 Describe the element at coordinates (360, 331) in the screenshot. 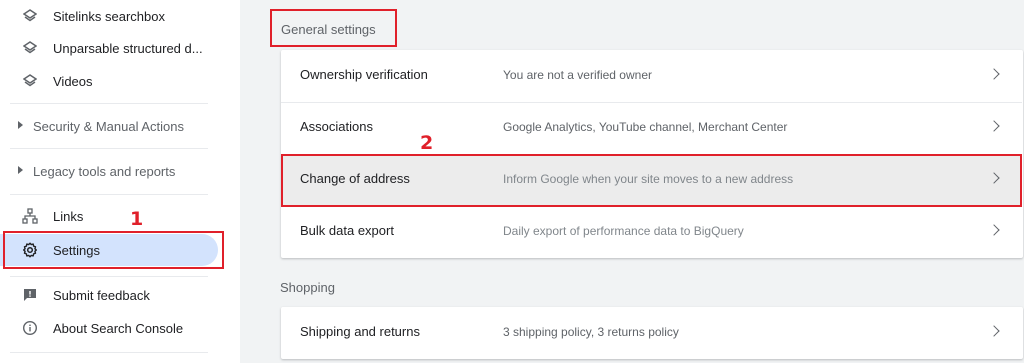

I see `row-title: Shipping and returns` at that location.